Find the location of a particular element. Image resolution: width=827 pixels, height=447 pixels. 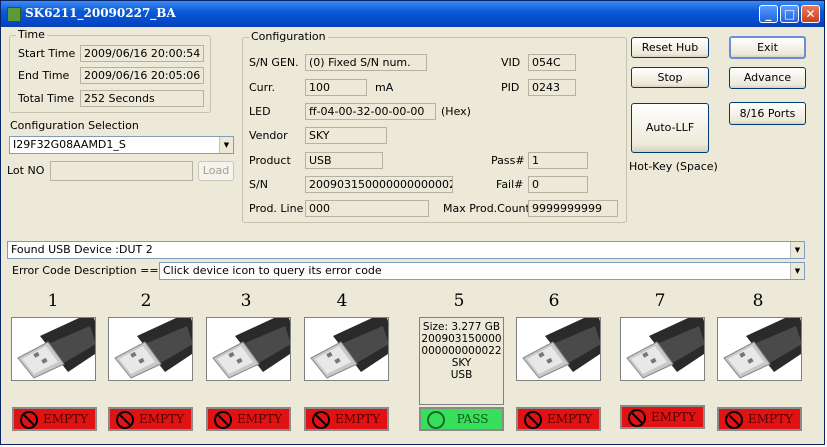

port-7-device is located at coordinates (662, 349).